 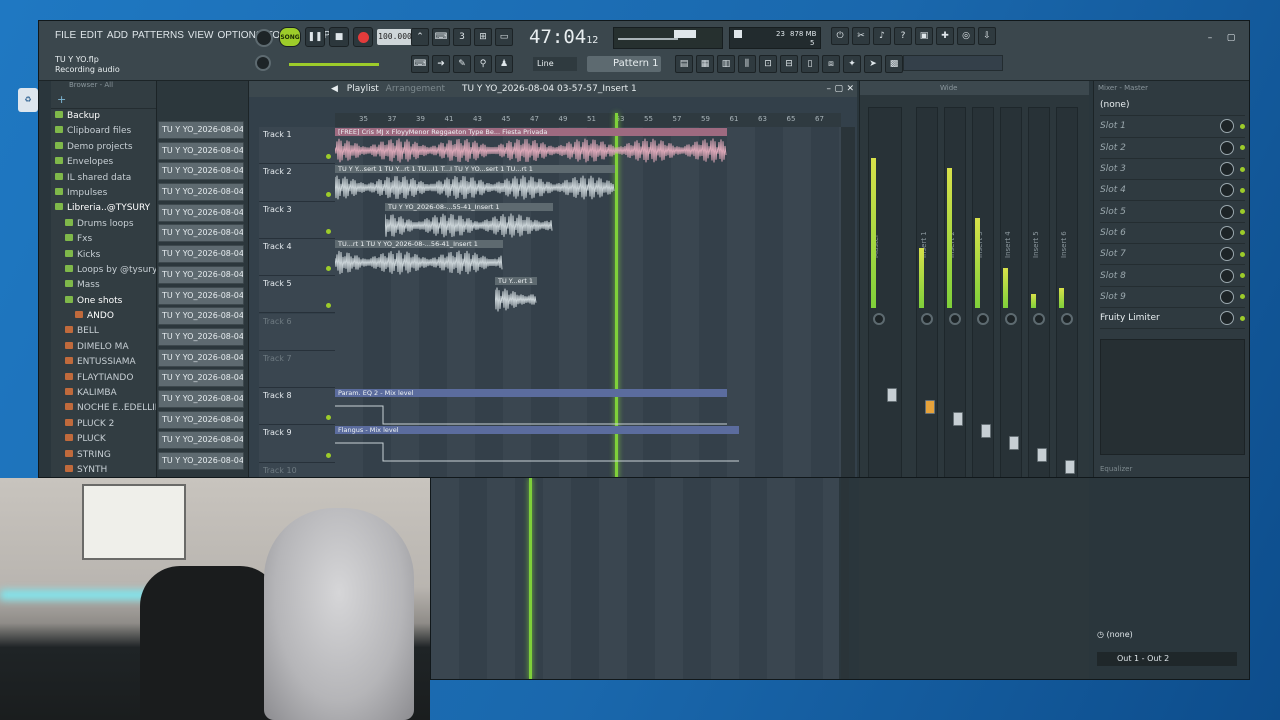 I want to click on browser-item: IL shared data, so click(x=103, y=178).